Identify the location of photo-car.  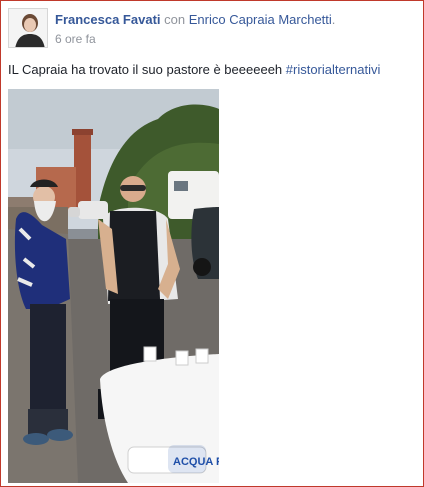
(93, 210).